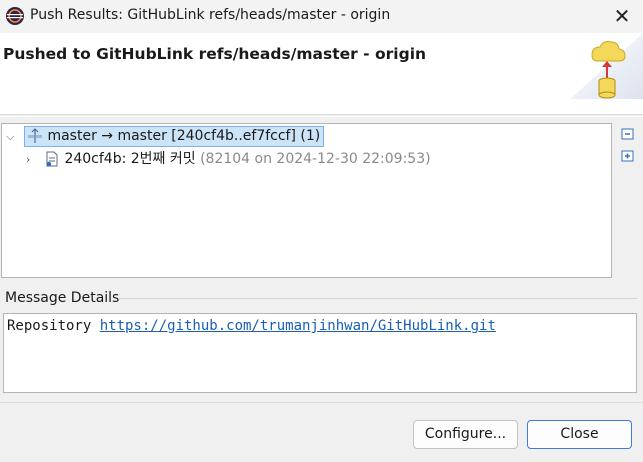  I want to click on banner-divider, so click(321, 116).